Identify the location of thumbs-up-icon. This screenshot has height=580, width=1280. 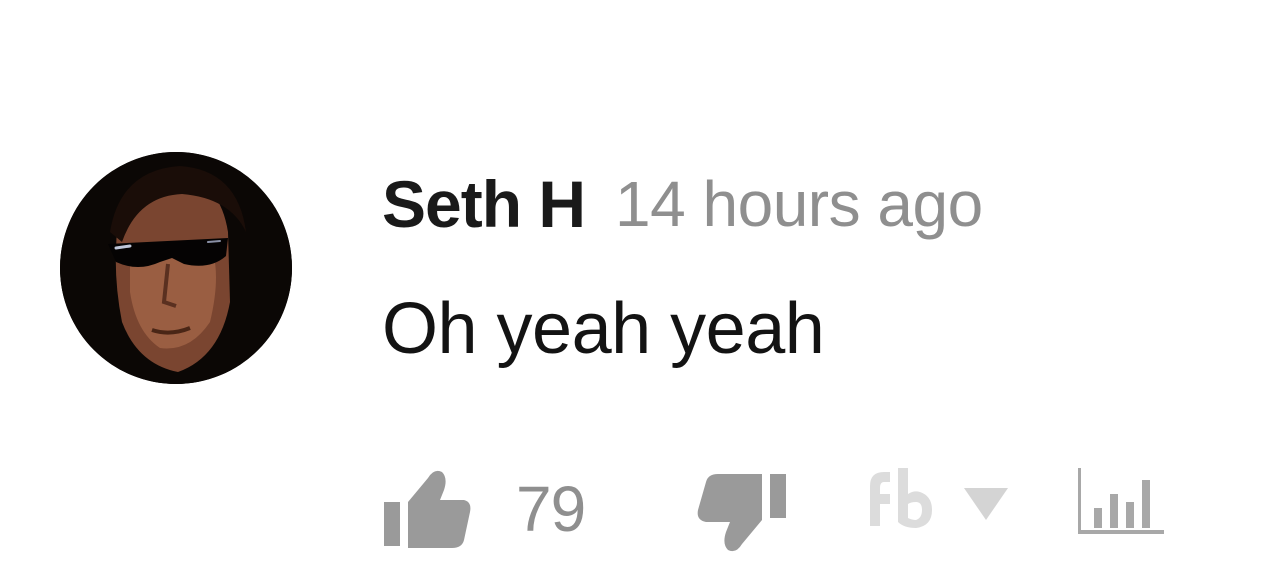
(427, 509).